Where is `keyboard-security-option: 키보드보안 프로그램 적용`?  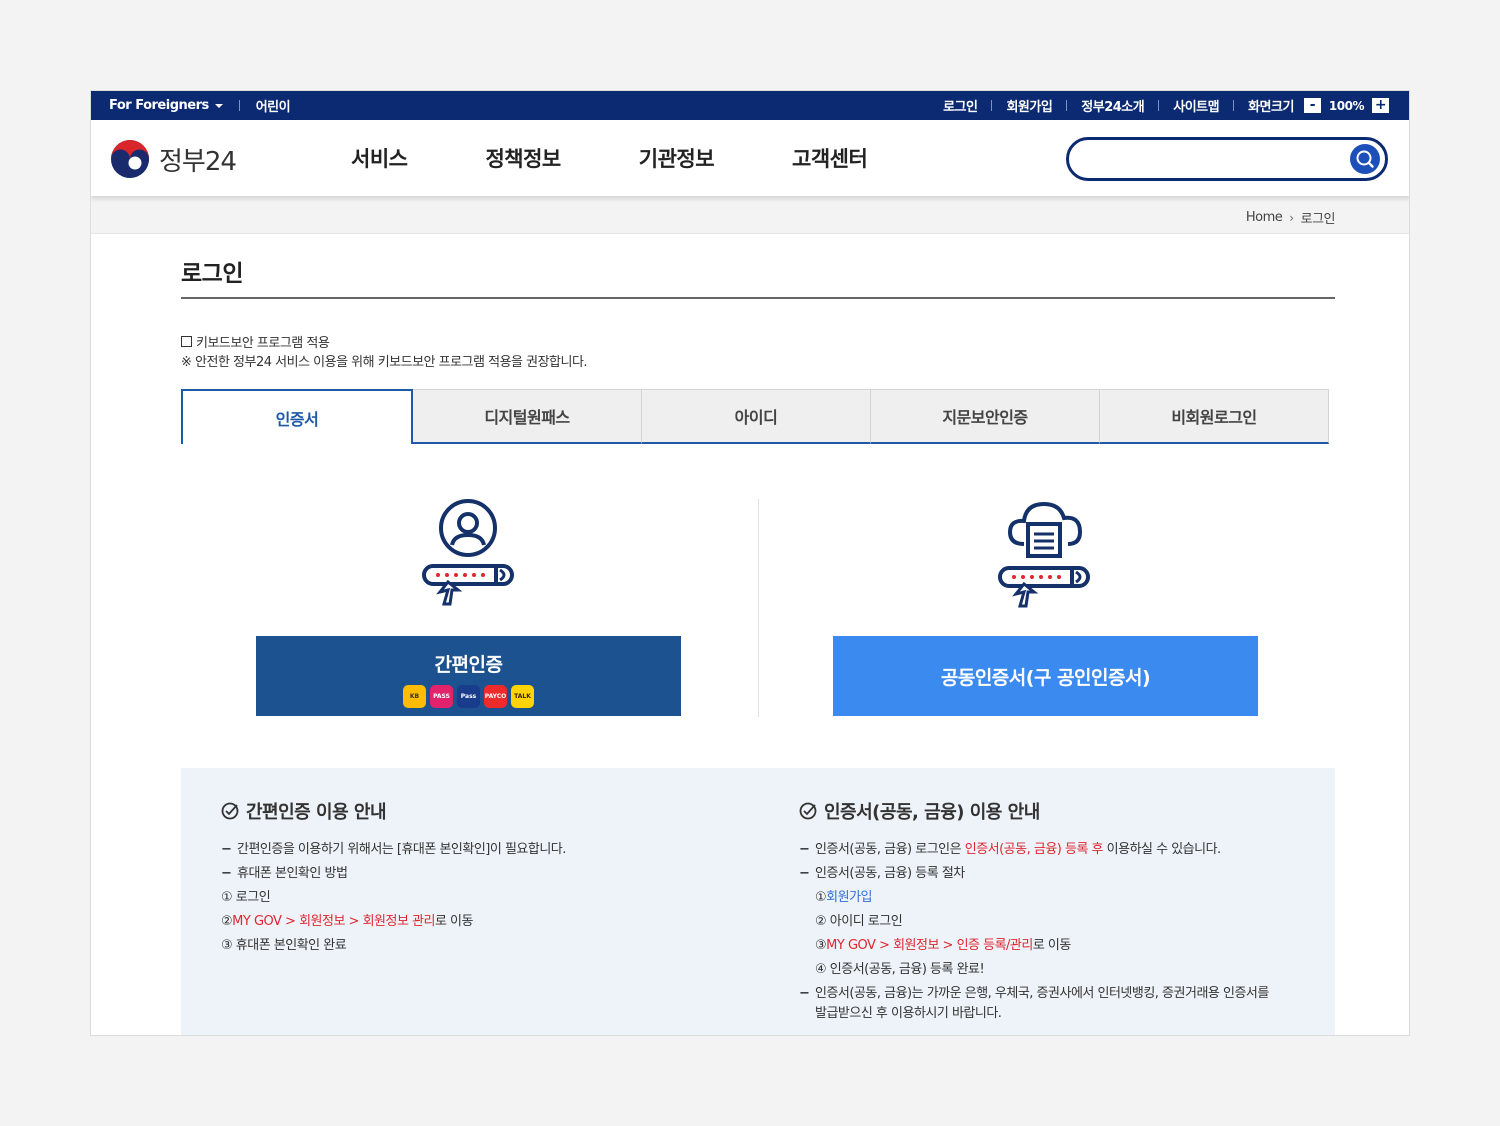
keyboard-security-option: 키보드보안 프로그램 적용 is located at coordinates (255, 341).